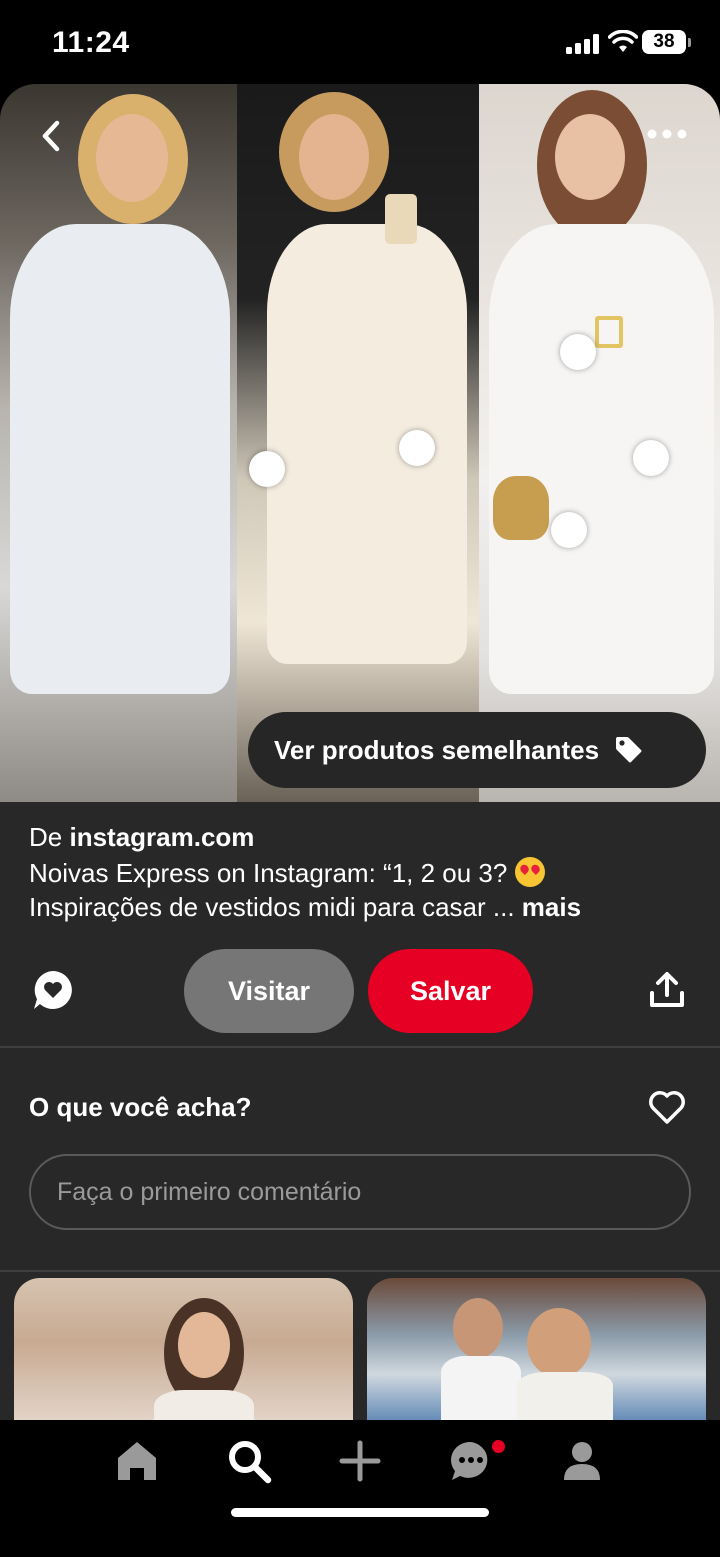  Describe the element at coordinates (401, 219) in the screenshot. I see `phone-in-hand` at that location.